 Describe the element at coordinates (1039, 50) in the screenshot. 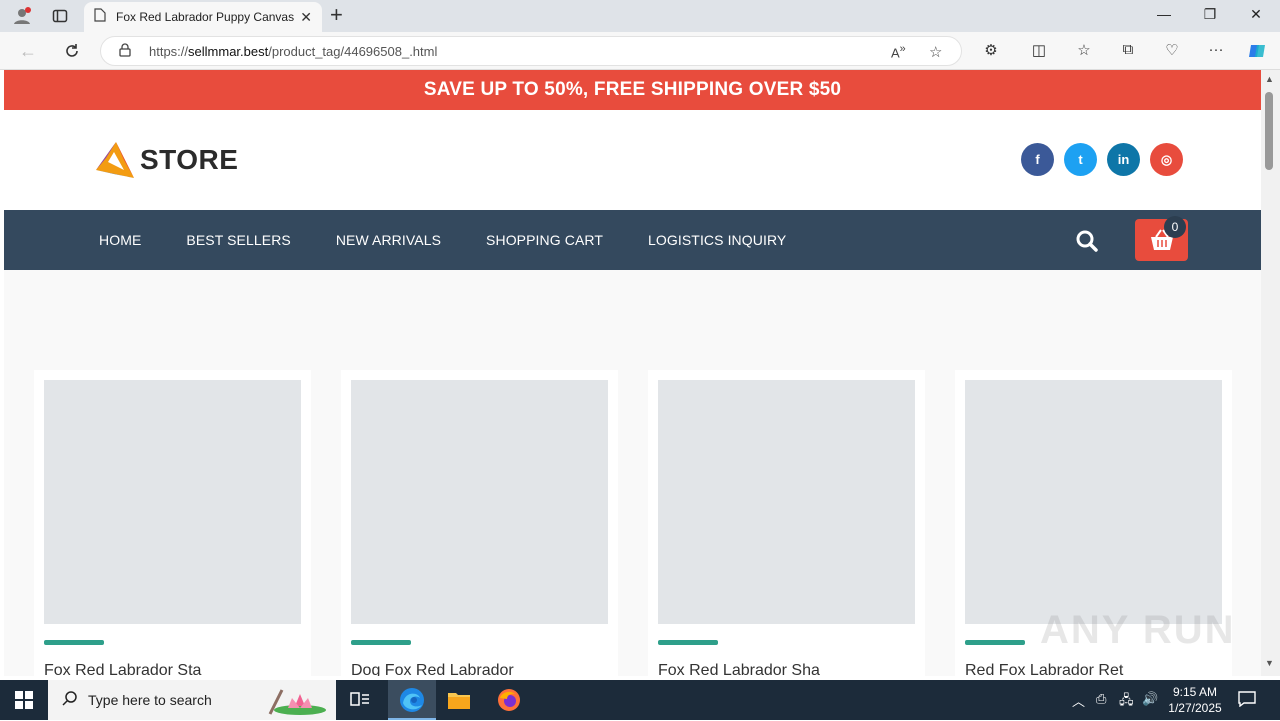

I see `split-screen-icon: ◫` at that location.